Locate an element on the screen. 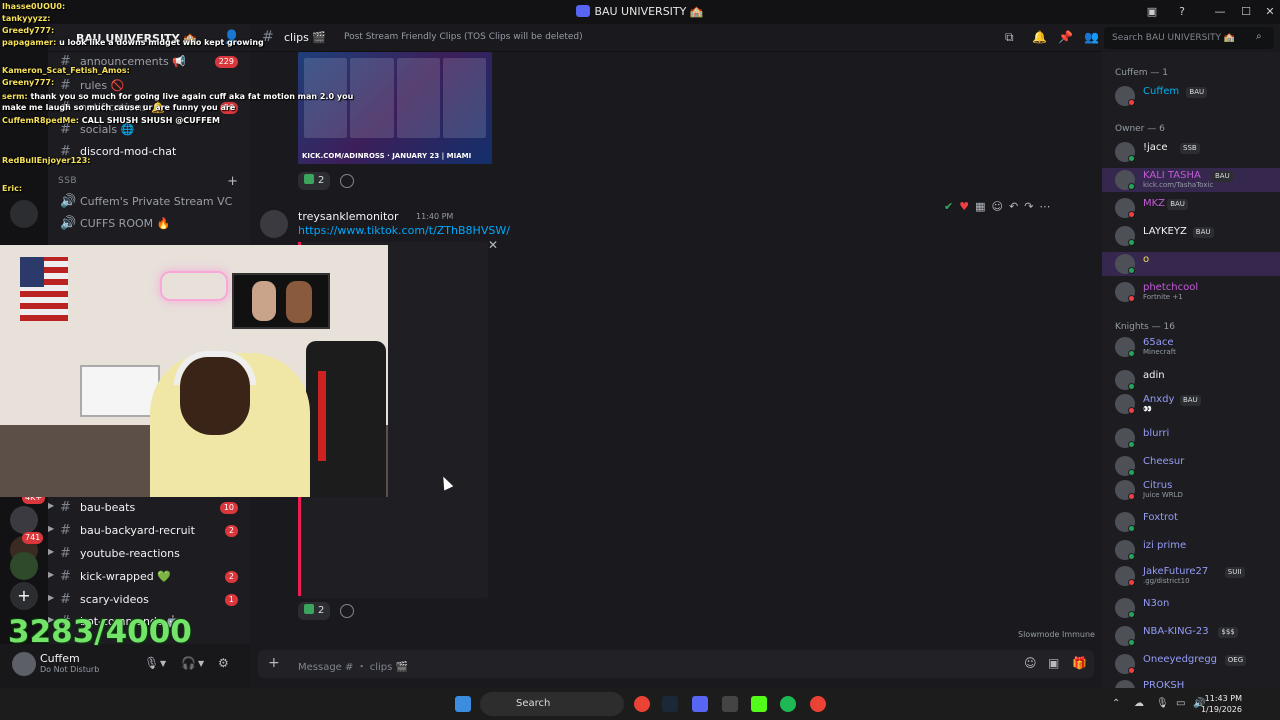 Image resolution: width=1280 pixels, height=720 pixels. tray-chevron-icon: ⌃ is located at coordinates (1116, 703).